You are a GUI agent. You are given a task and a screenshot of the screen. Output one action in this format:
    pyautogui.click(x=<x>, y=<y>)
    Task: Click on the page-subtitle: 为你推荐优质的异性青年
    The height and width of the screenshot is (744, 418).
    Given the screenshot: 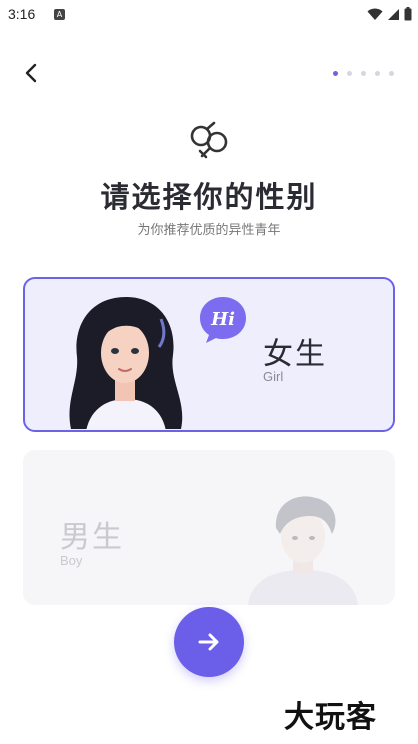 What is the action you would take?
    pyautogui.click(x=209, y=230)
    